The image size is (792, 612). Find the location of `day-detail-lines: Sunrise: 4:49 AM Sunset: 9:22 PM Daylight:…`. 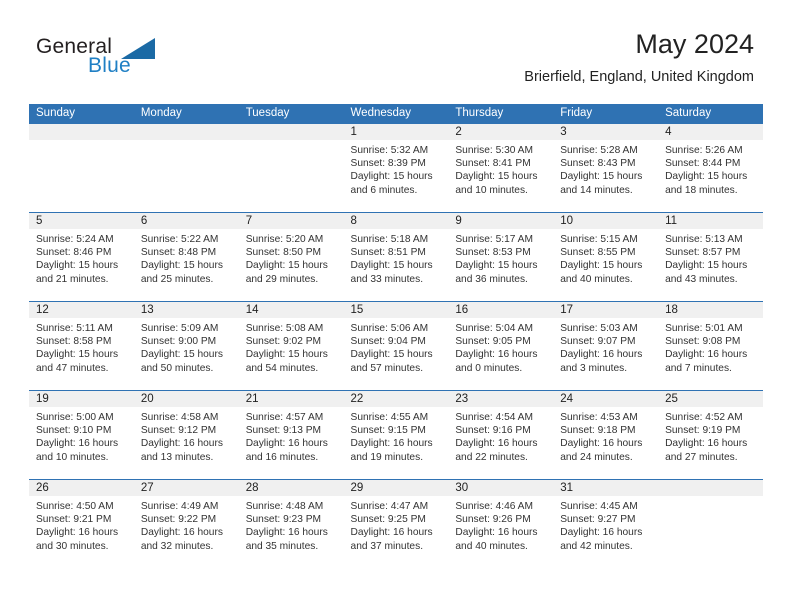

day-detail-lines: Sunrise: 4:49 AM Sunset: 9:22 PM Daylight:… is located at coordinates (186, 524).